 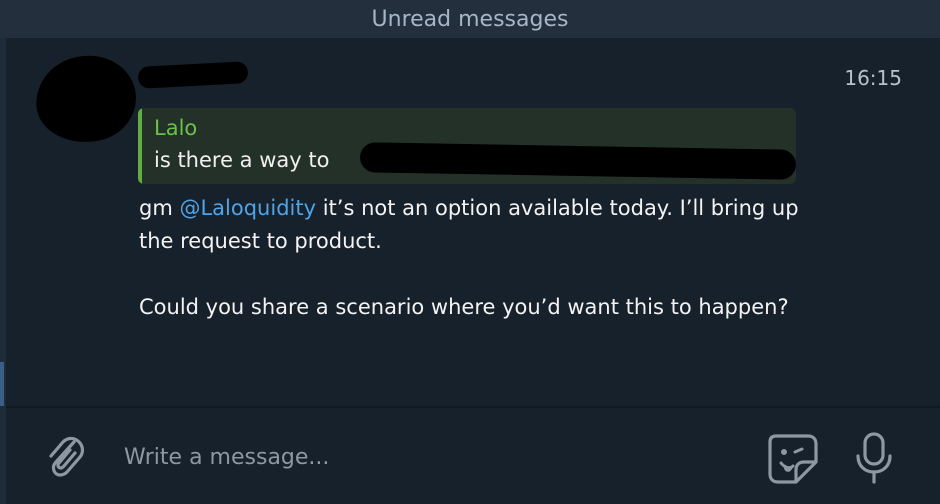 I want to click on message-input, so click(x=424, y=457).